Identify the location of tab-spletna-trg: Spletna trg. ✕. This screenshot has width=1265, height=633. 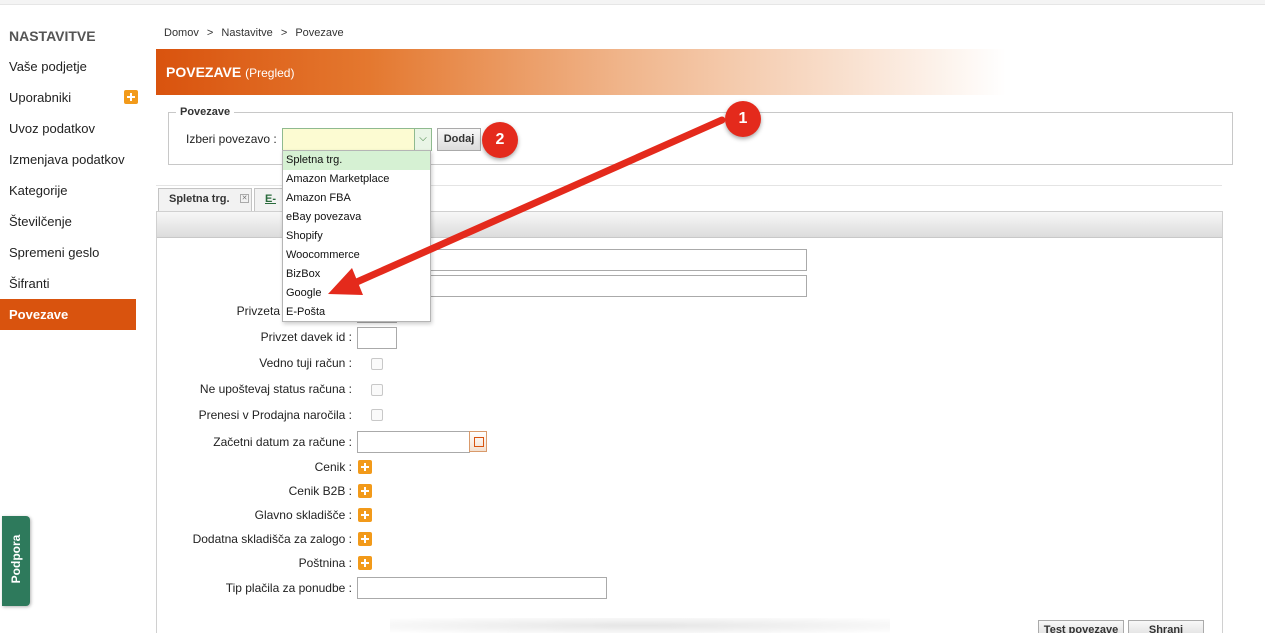
(205, 199).